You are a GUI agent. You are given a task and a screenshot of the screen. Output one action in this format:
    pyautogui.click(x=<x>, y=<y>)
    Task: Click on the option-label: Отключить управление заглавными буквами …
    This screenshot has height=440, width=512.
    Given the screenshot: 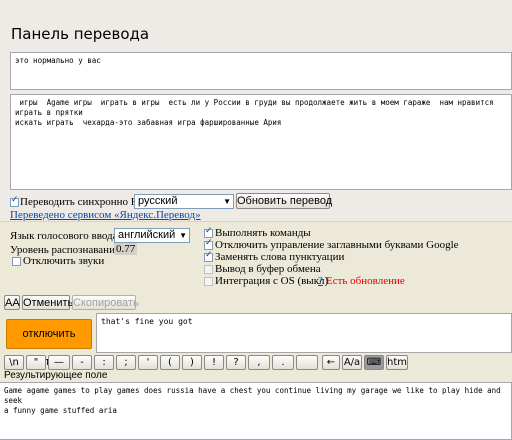 What is the action you would take?
    pyautogui.click(x=337, y=245)
    